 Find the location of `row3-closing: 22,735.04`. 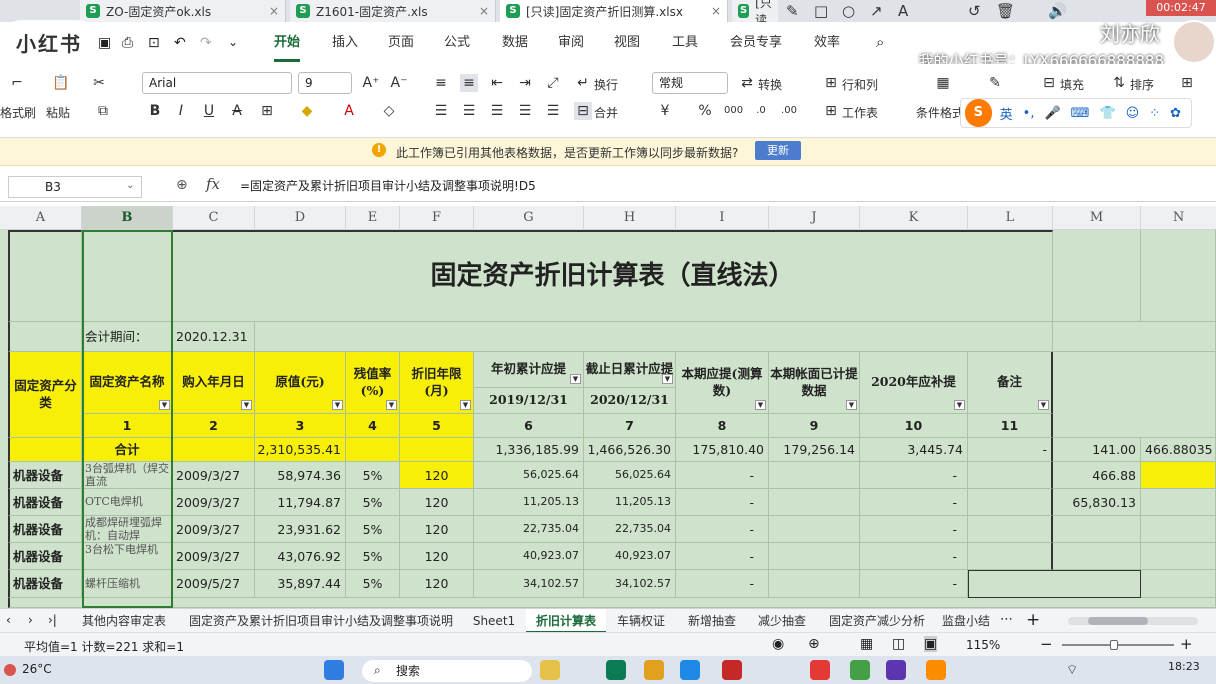

row3-closing: 22,735.04 is located at coordinates (630, 529).